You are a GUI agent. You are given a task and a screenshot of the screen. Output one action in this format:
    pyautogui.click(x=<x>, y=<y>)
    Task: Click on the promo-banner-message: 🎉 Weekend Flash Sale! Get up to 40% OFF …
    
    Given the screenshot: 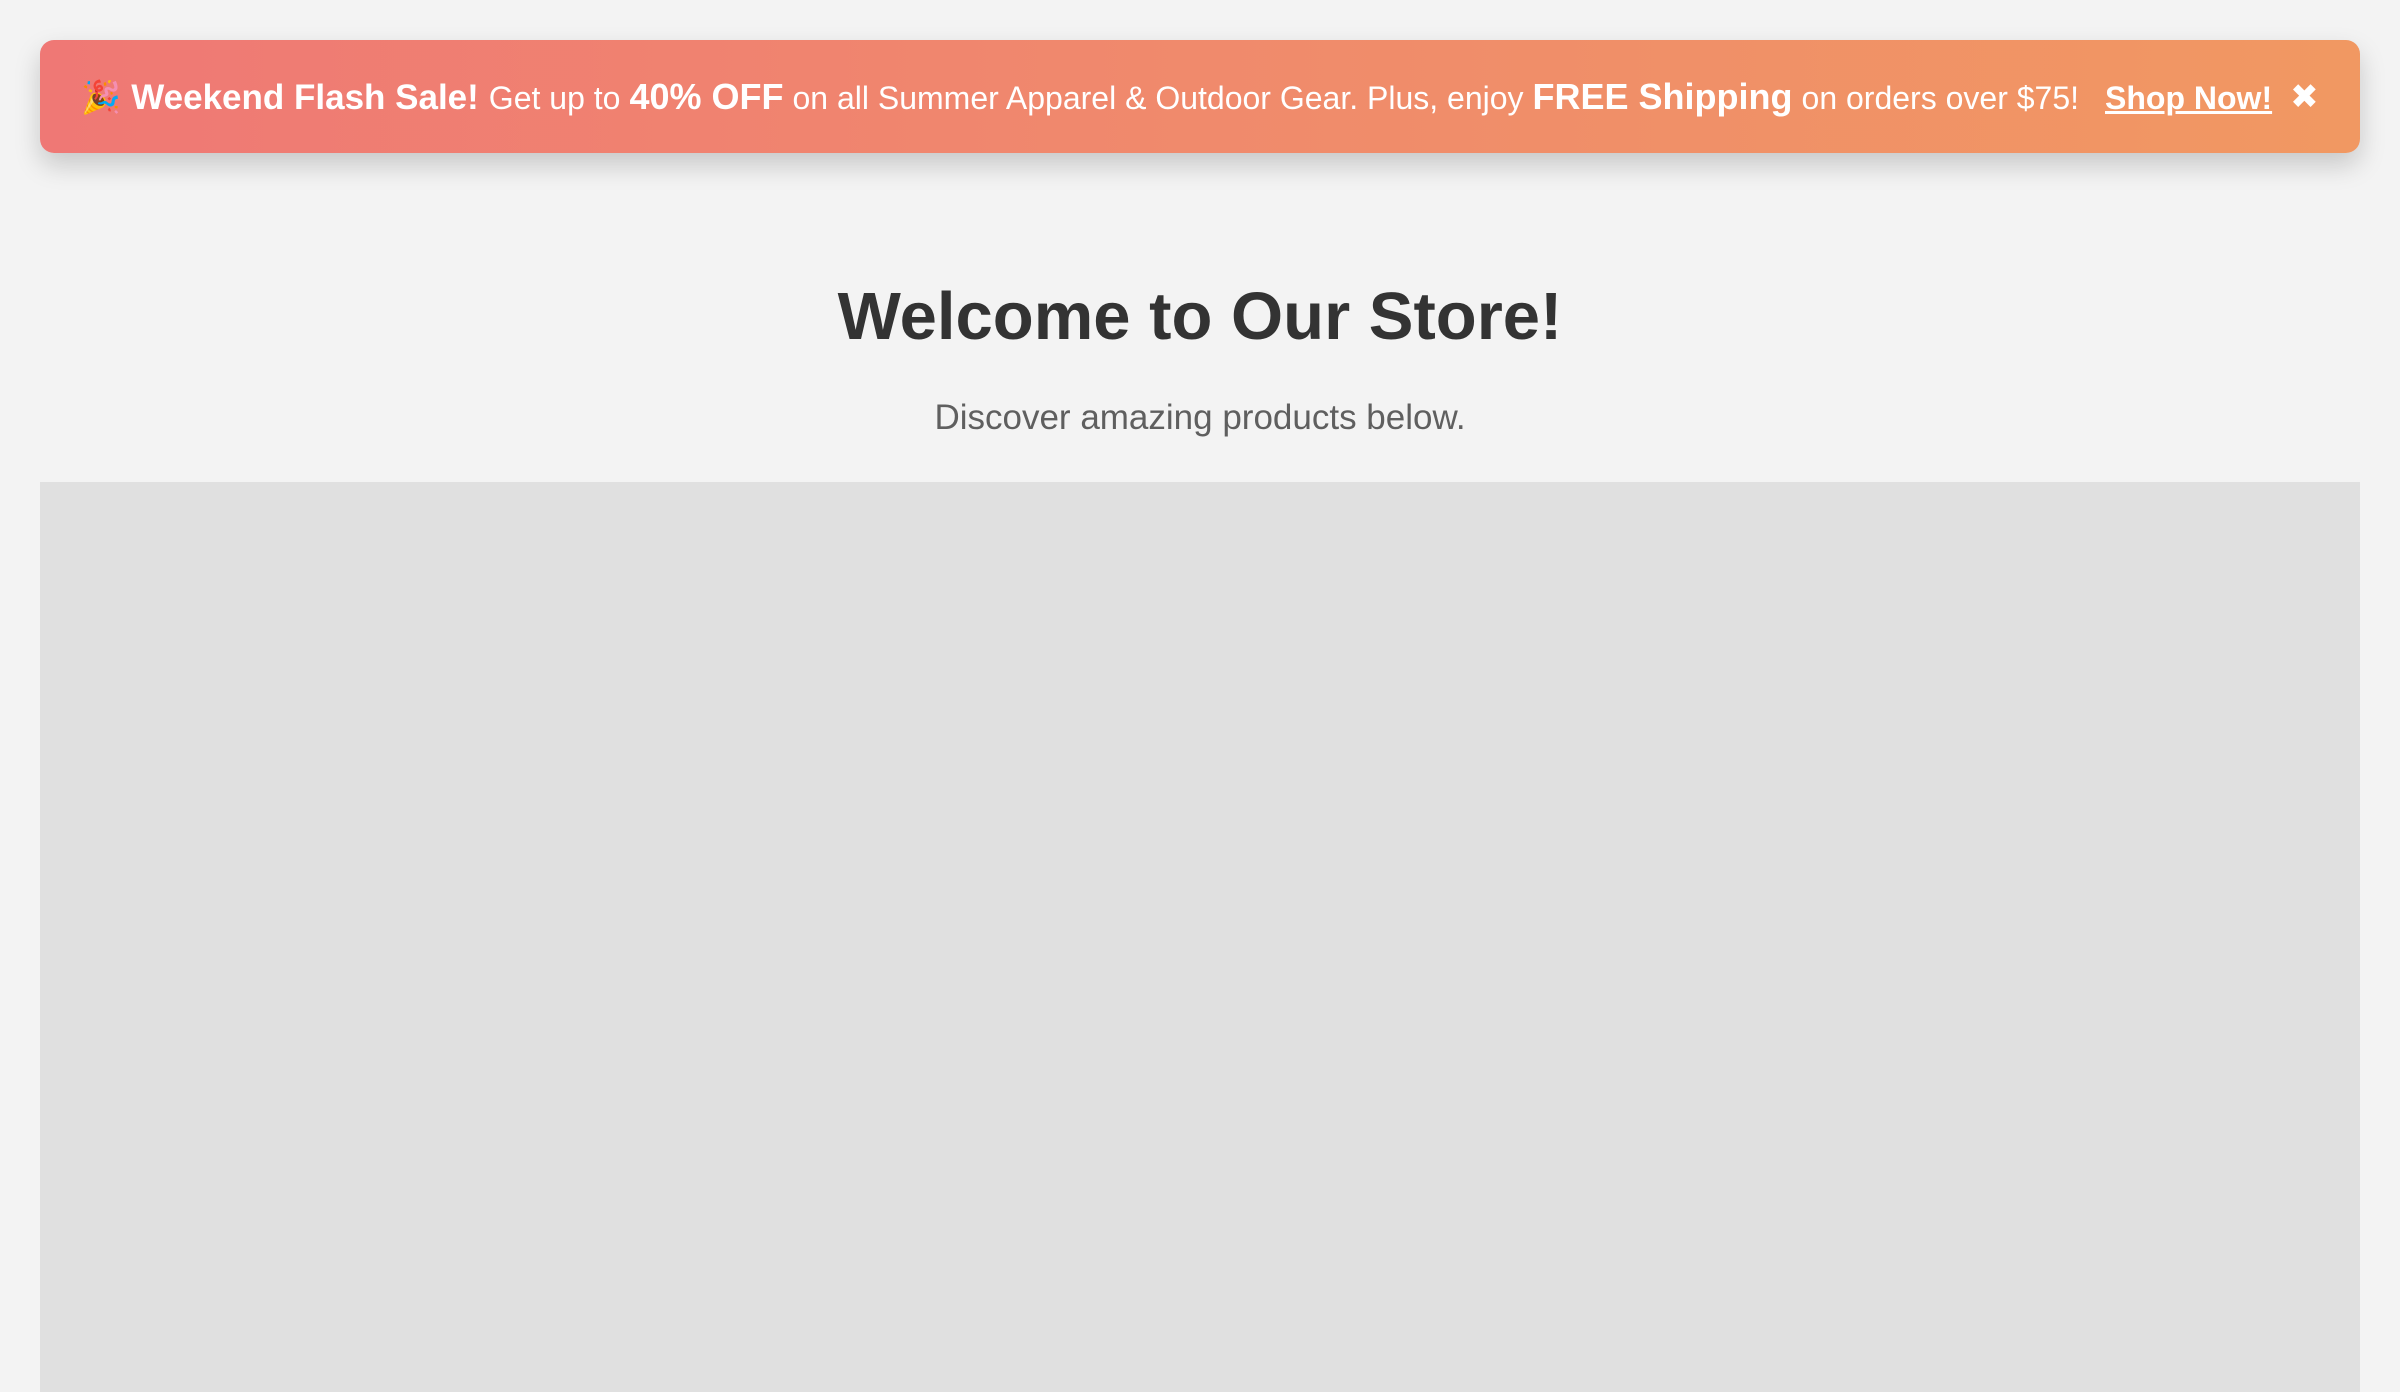 What is the action you would take?
    pyautogui.click(x=1200, y=96)
    